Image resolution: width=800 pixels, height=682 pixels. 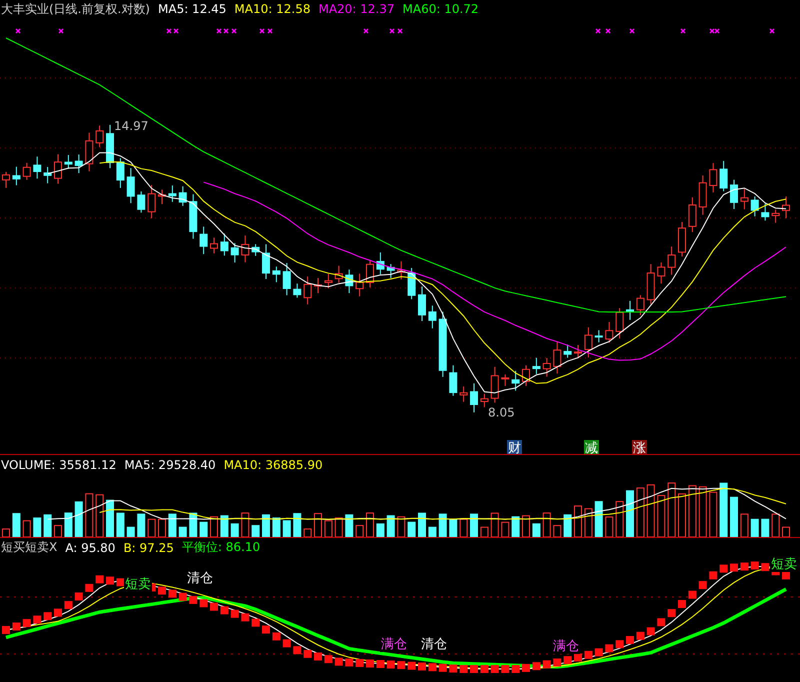 I want to click on indicator-value: MA60: 10.72, so click(x=440, y=9).